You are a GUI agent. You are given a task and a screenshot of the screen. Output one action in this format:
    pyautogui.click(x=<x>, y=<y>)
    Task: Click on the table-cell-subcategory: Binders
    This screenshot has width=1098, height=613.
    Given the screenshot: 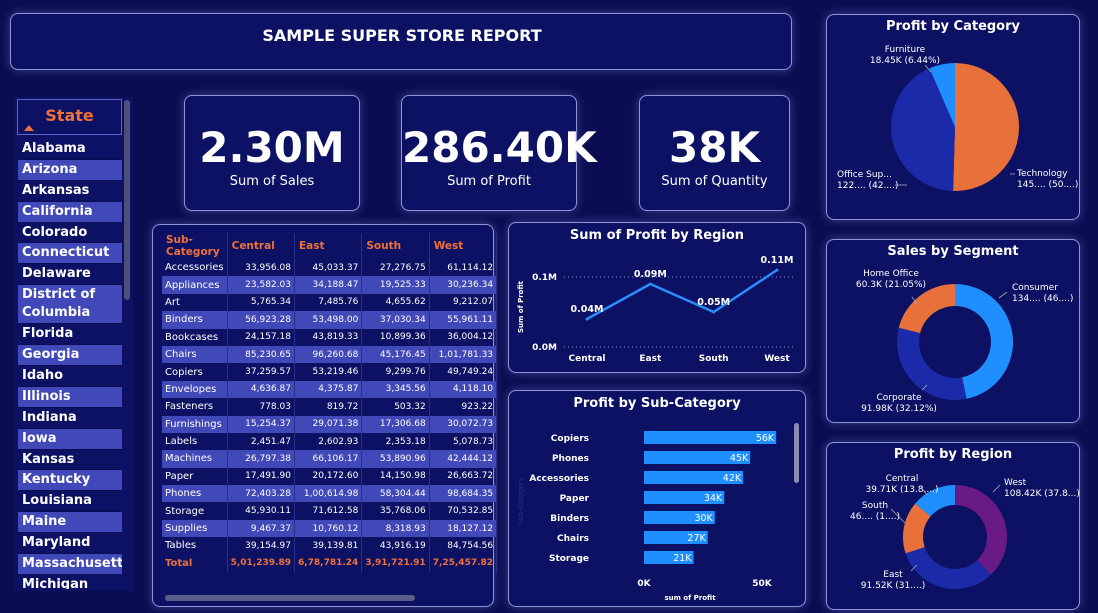 What is the action you would take?
    pyautogui.click(x=195, y=320)
    